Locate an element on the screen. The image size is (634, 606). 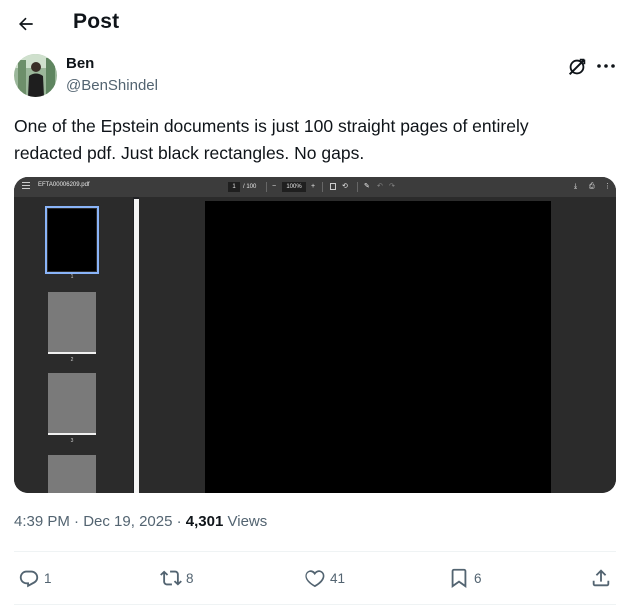
heart-icon is located at coordinates (315, 579).